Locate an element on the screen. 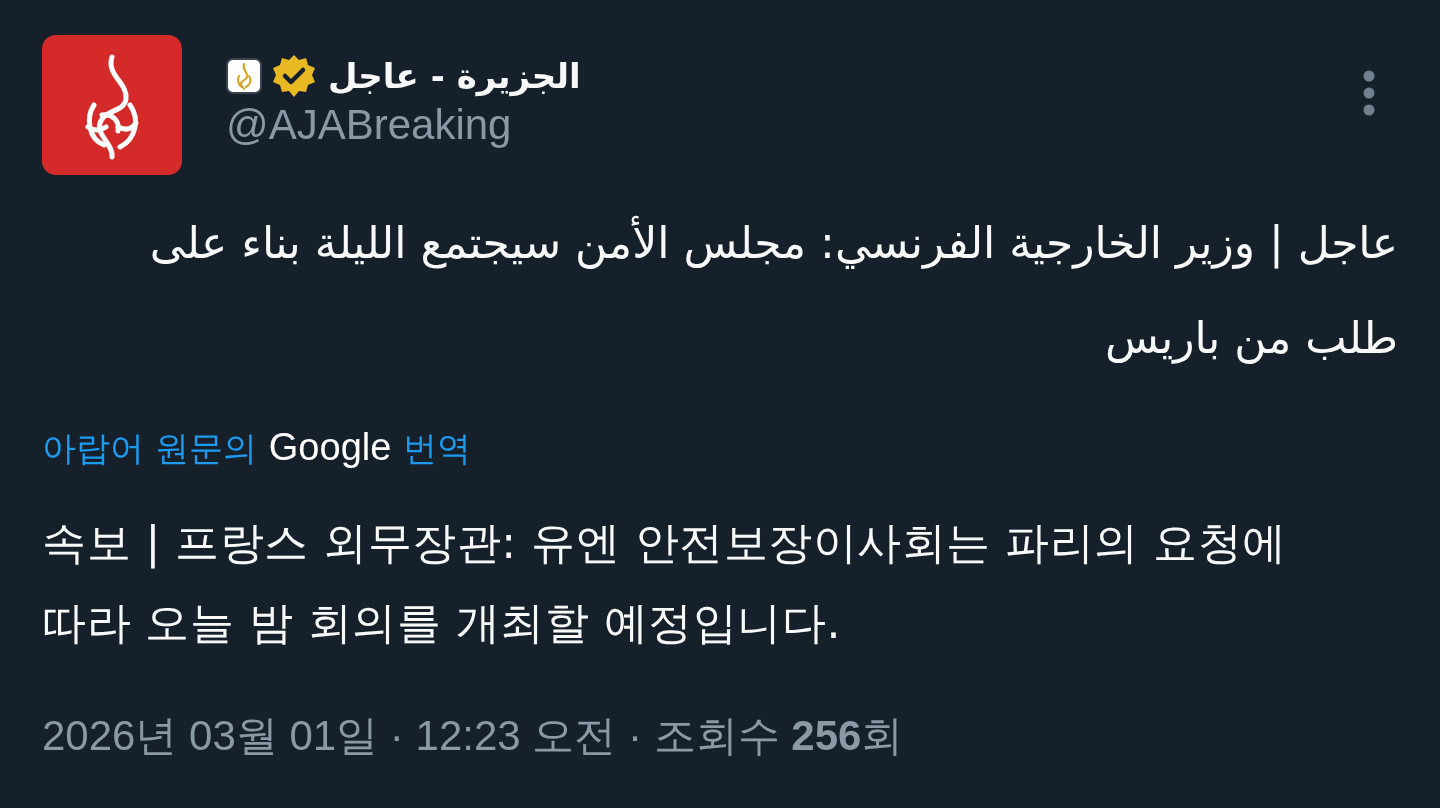  translated-text: 속보 | 프랑스 외무장관: 유엔 안전보장이사회는 파리의 요청에 따라 오늘 밤 회의를 개최할 예정입니다. is located at coordinates (665, 583).